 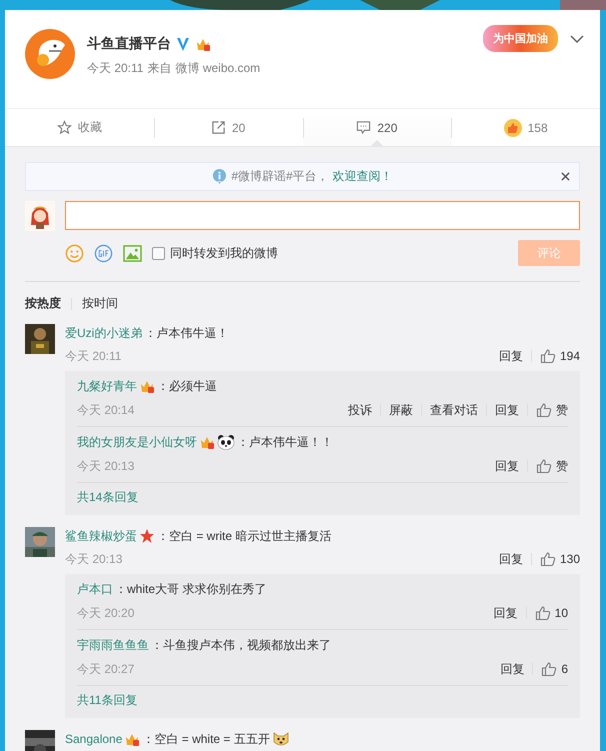 What do you see at coordinates (241, 645) in the screenshot?
I see `reply-text: ：斗鱼搜卢本伟，视频都放出来了` at bounding box center [241, 645].